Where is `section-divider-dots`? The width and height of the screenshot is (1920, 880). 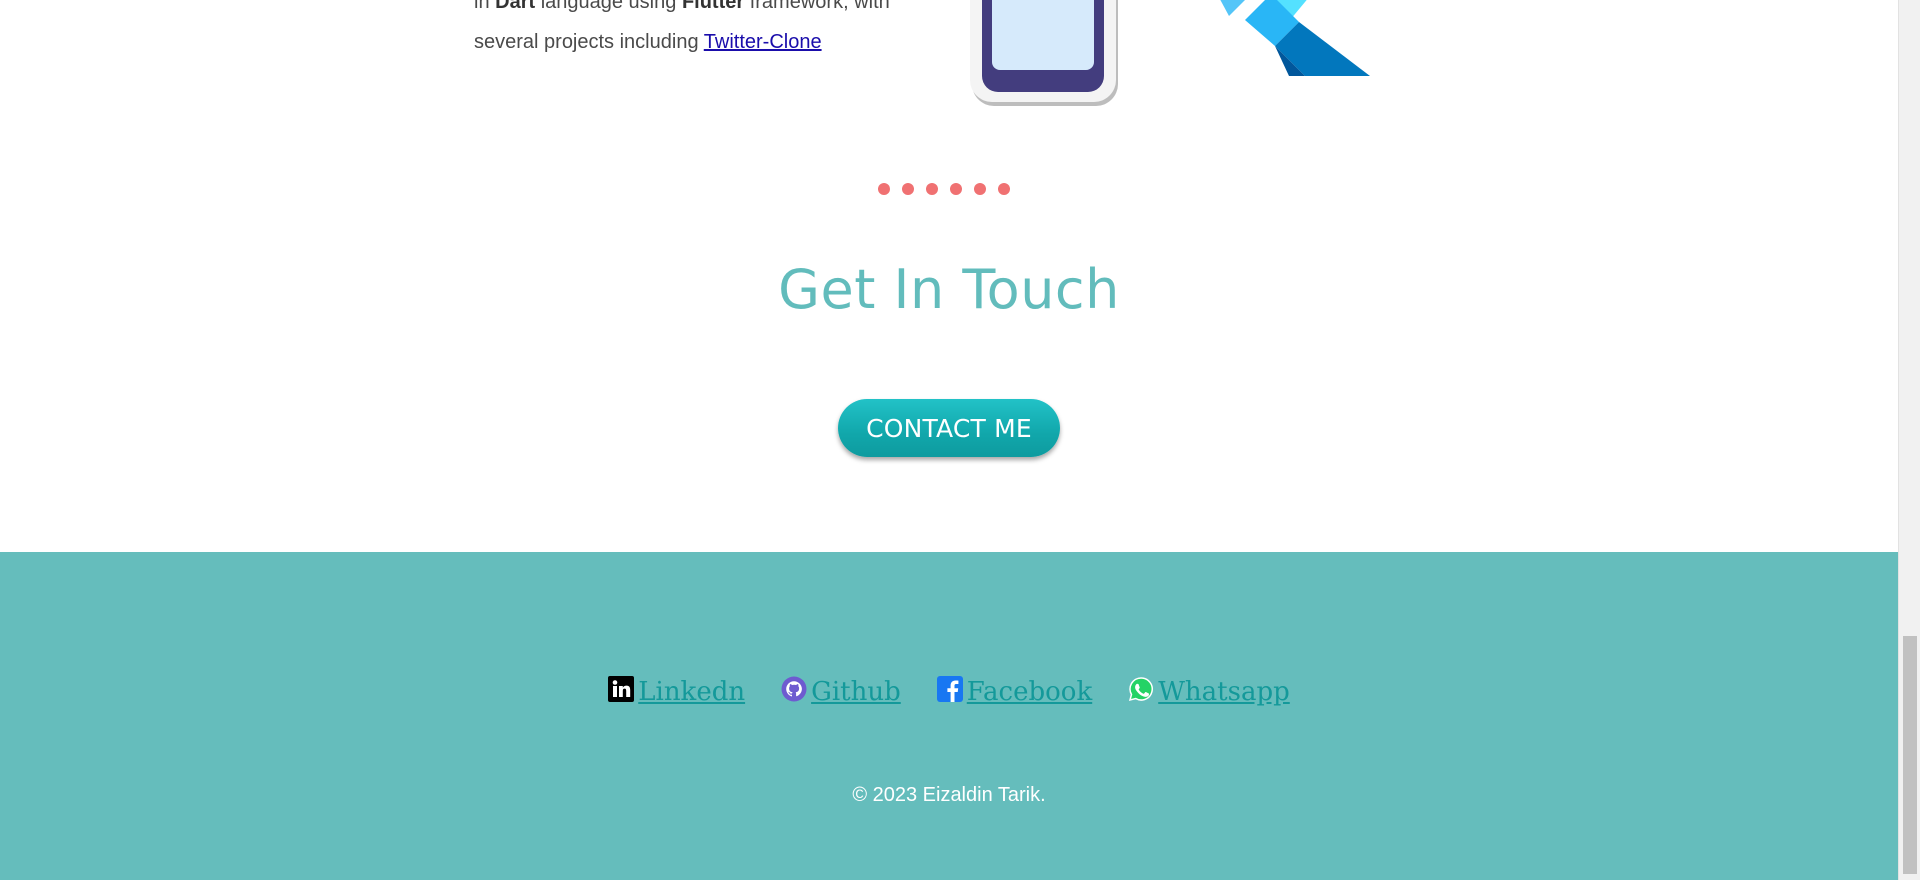 section-divider-dots is located at coordinates (944, 190).